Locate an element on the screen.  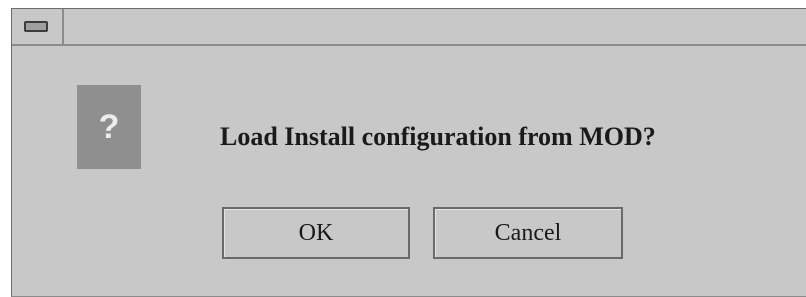
title-bar is located at coordinates (409, 27).